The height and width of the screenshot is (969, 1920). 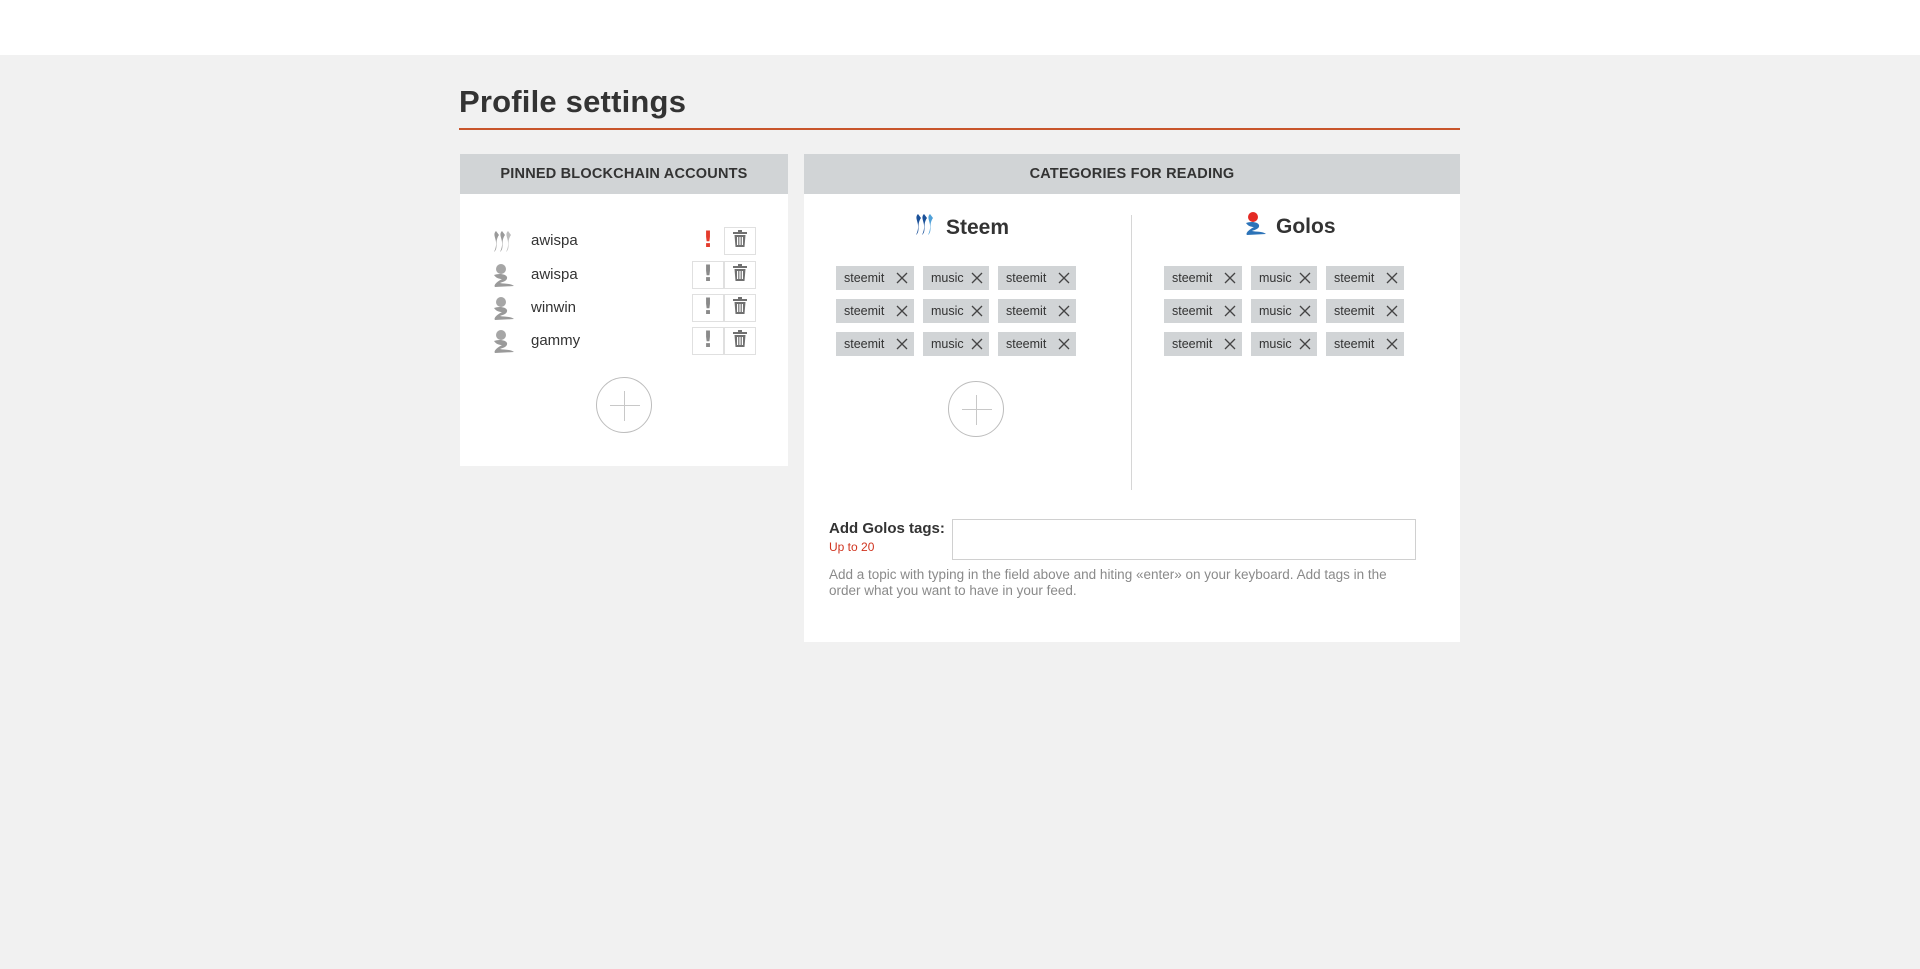 What do you see at coordinates (556, 340) in the screenshot?
I see `account-name: gammy` at bounding box center [556, 340].